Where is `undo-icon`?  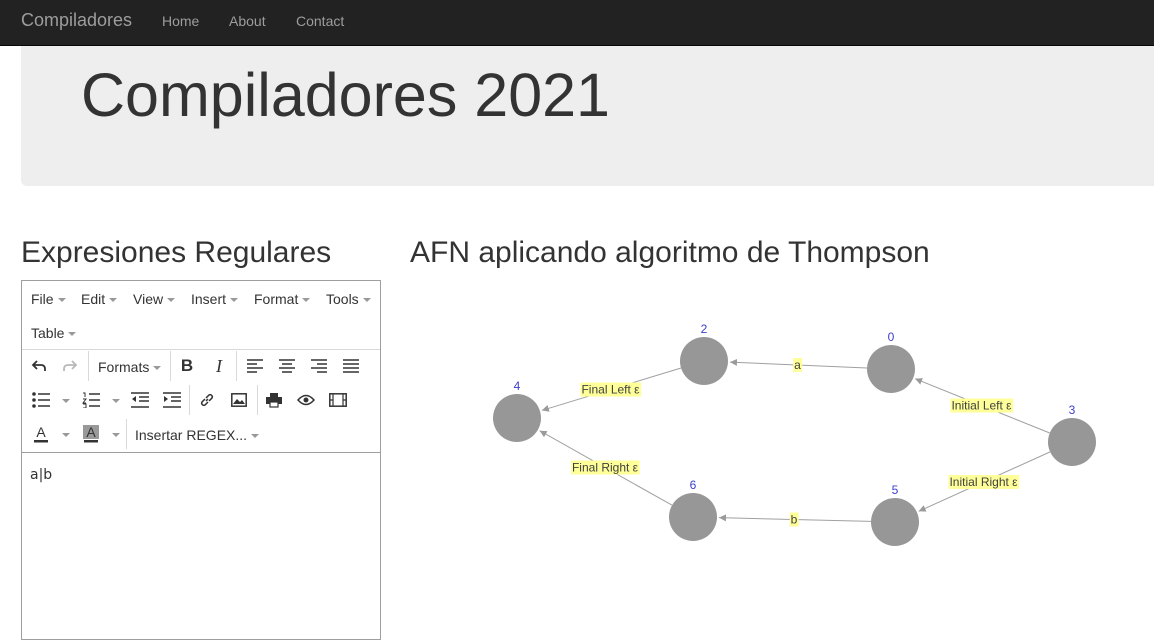 undo-icon is located at coordinates (39, 366).